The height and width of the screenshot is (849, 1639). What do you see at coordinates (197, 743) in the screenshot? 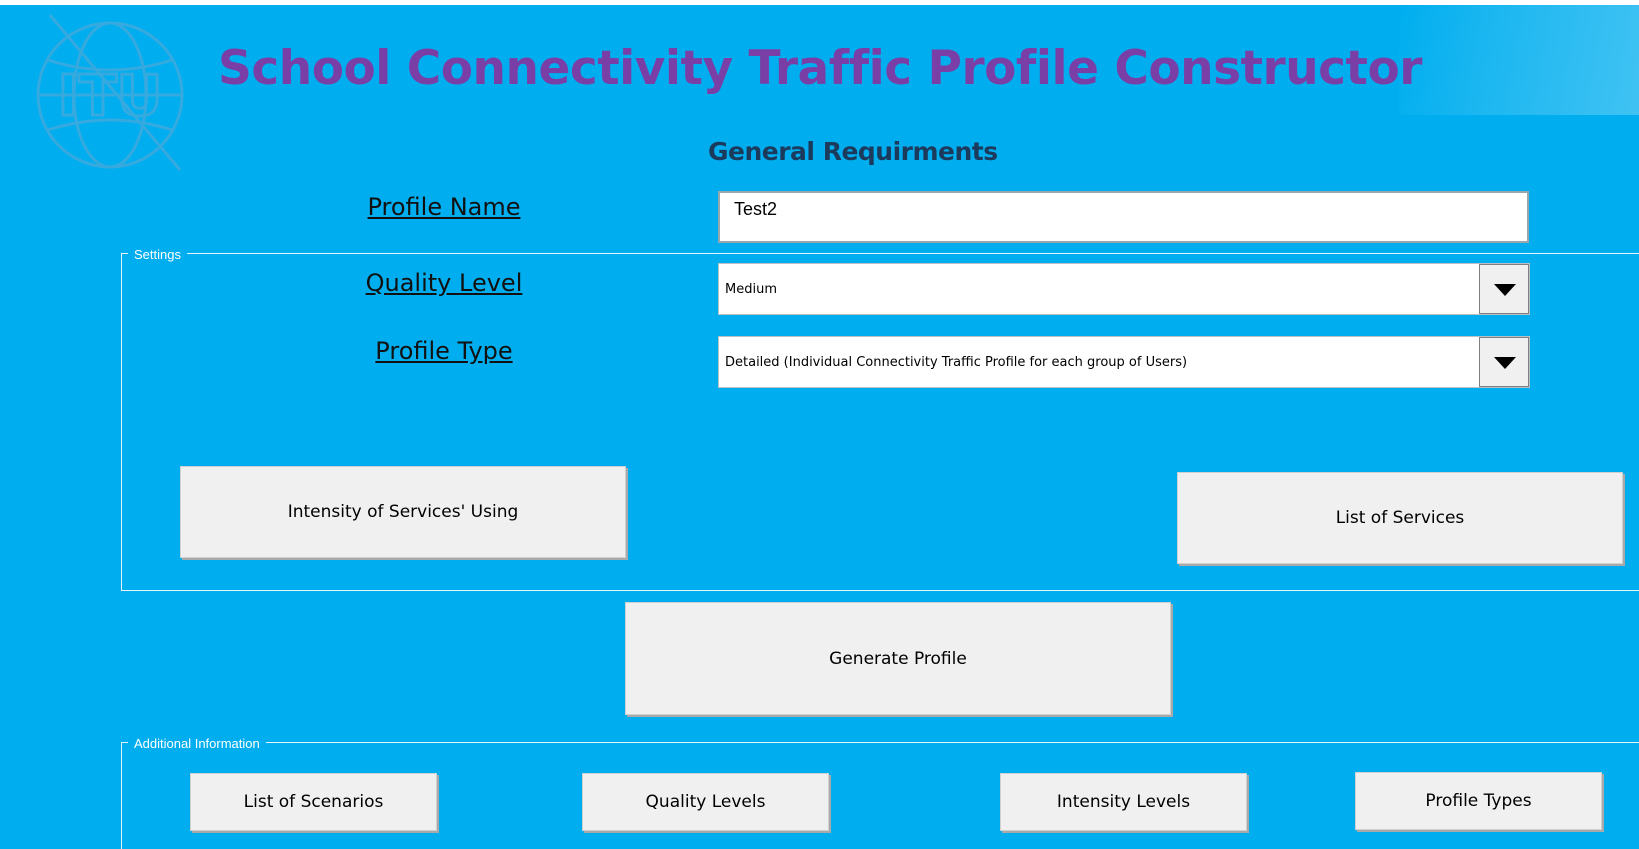
I see `additional-info-caption: Additional Information` at bounding box center [197, 743].